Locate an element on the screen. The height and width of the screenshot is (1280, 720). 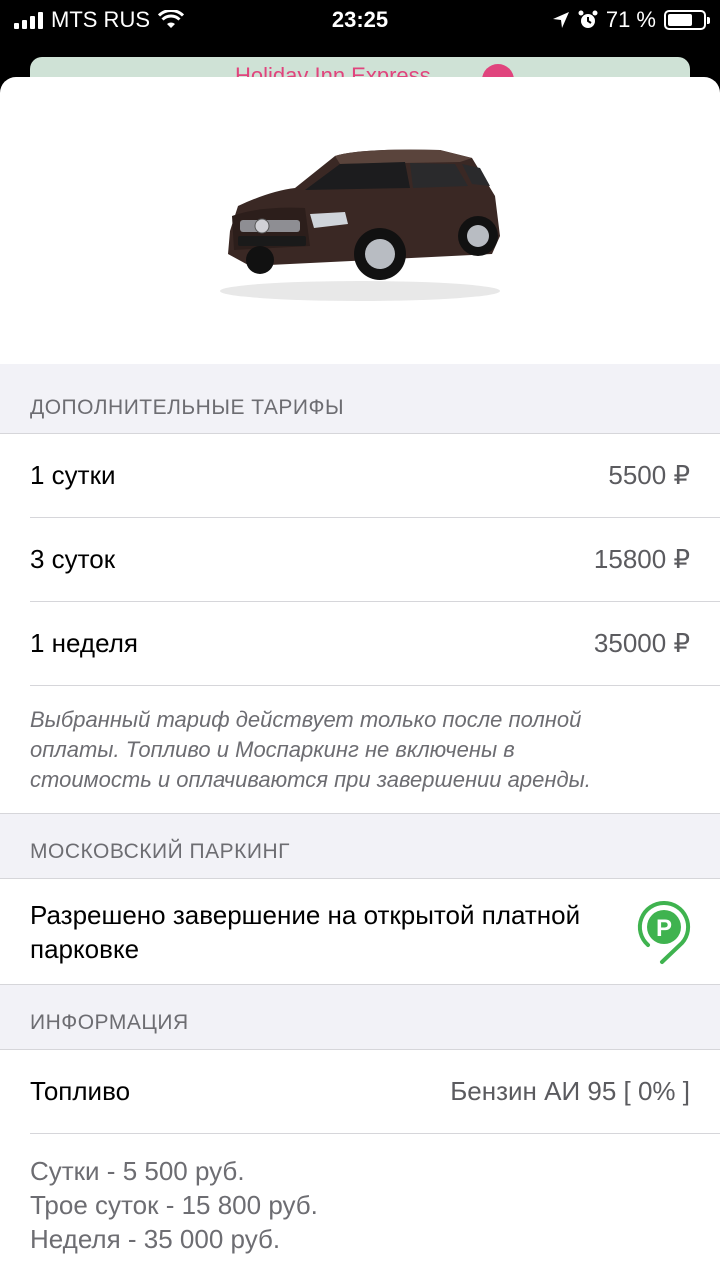
tariff-price: 5500 ₽ is located at coordinates (649, 475).